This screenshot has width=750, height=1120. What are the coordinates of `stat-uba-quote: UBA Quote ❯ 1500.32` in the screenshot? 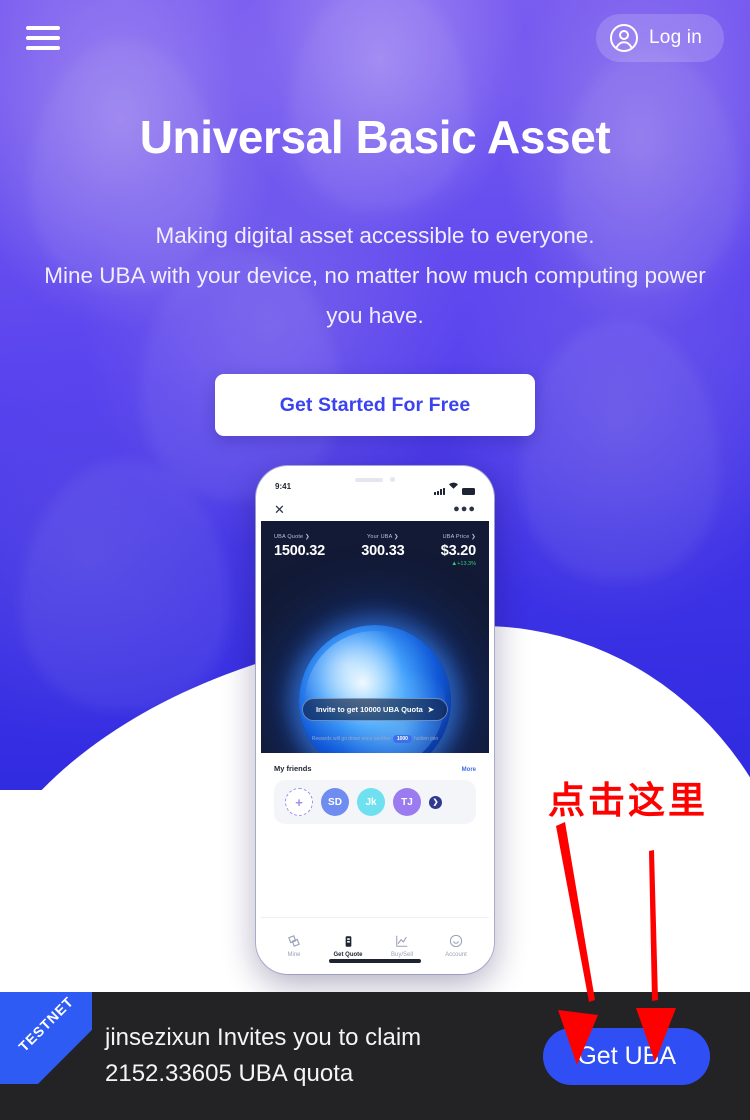 It's located at (299, 550).